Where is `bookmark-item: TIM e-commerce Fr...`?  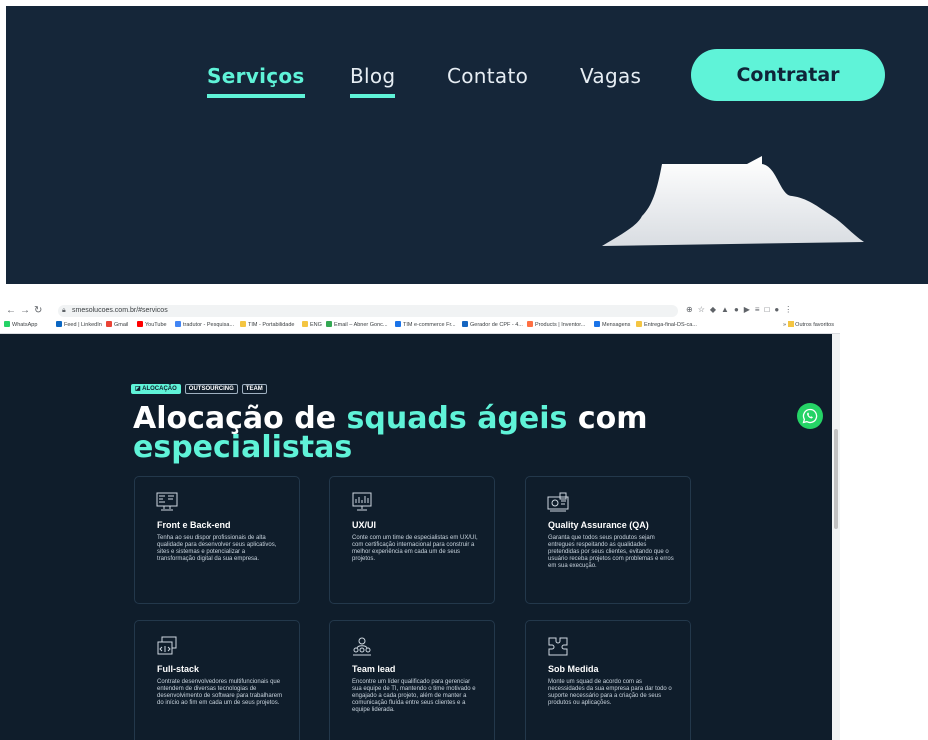
bookmark-item: TIM e-commerce Fr... is located at coordinates (425, 325).